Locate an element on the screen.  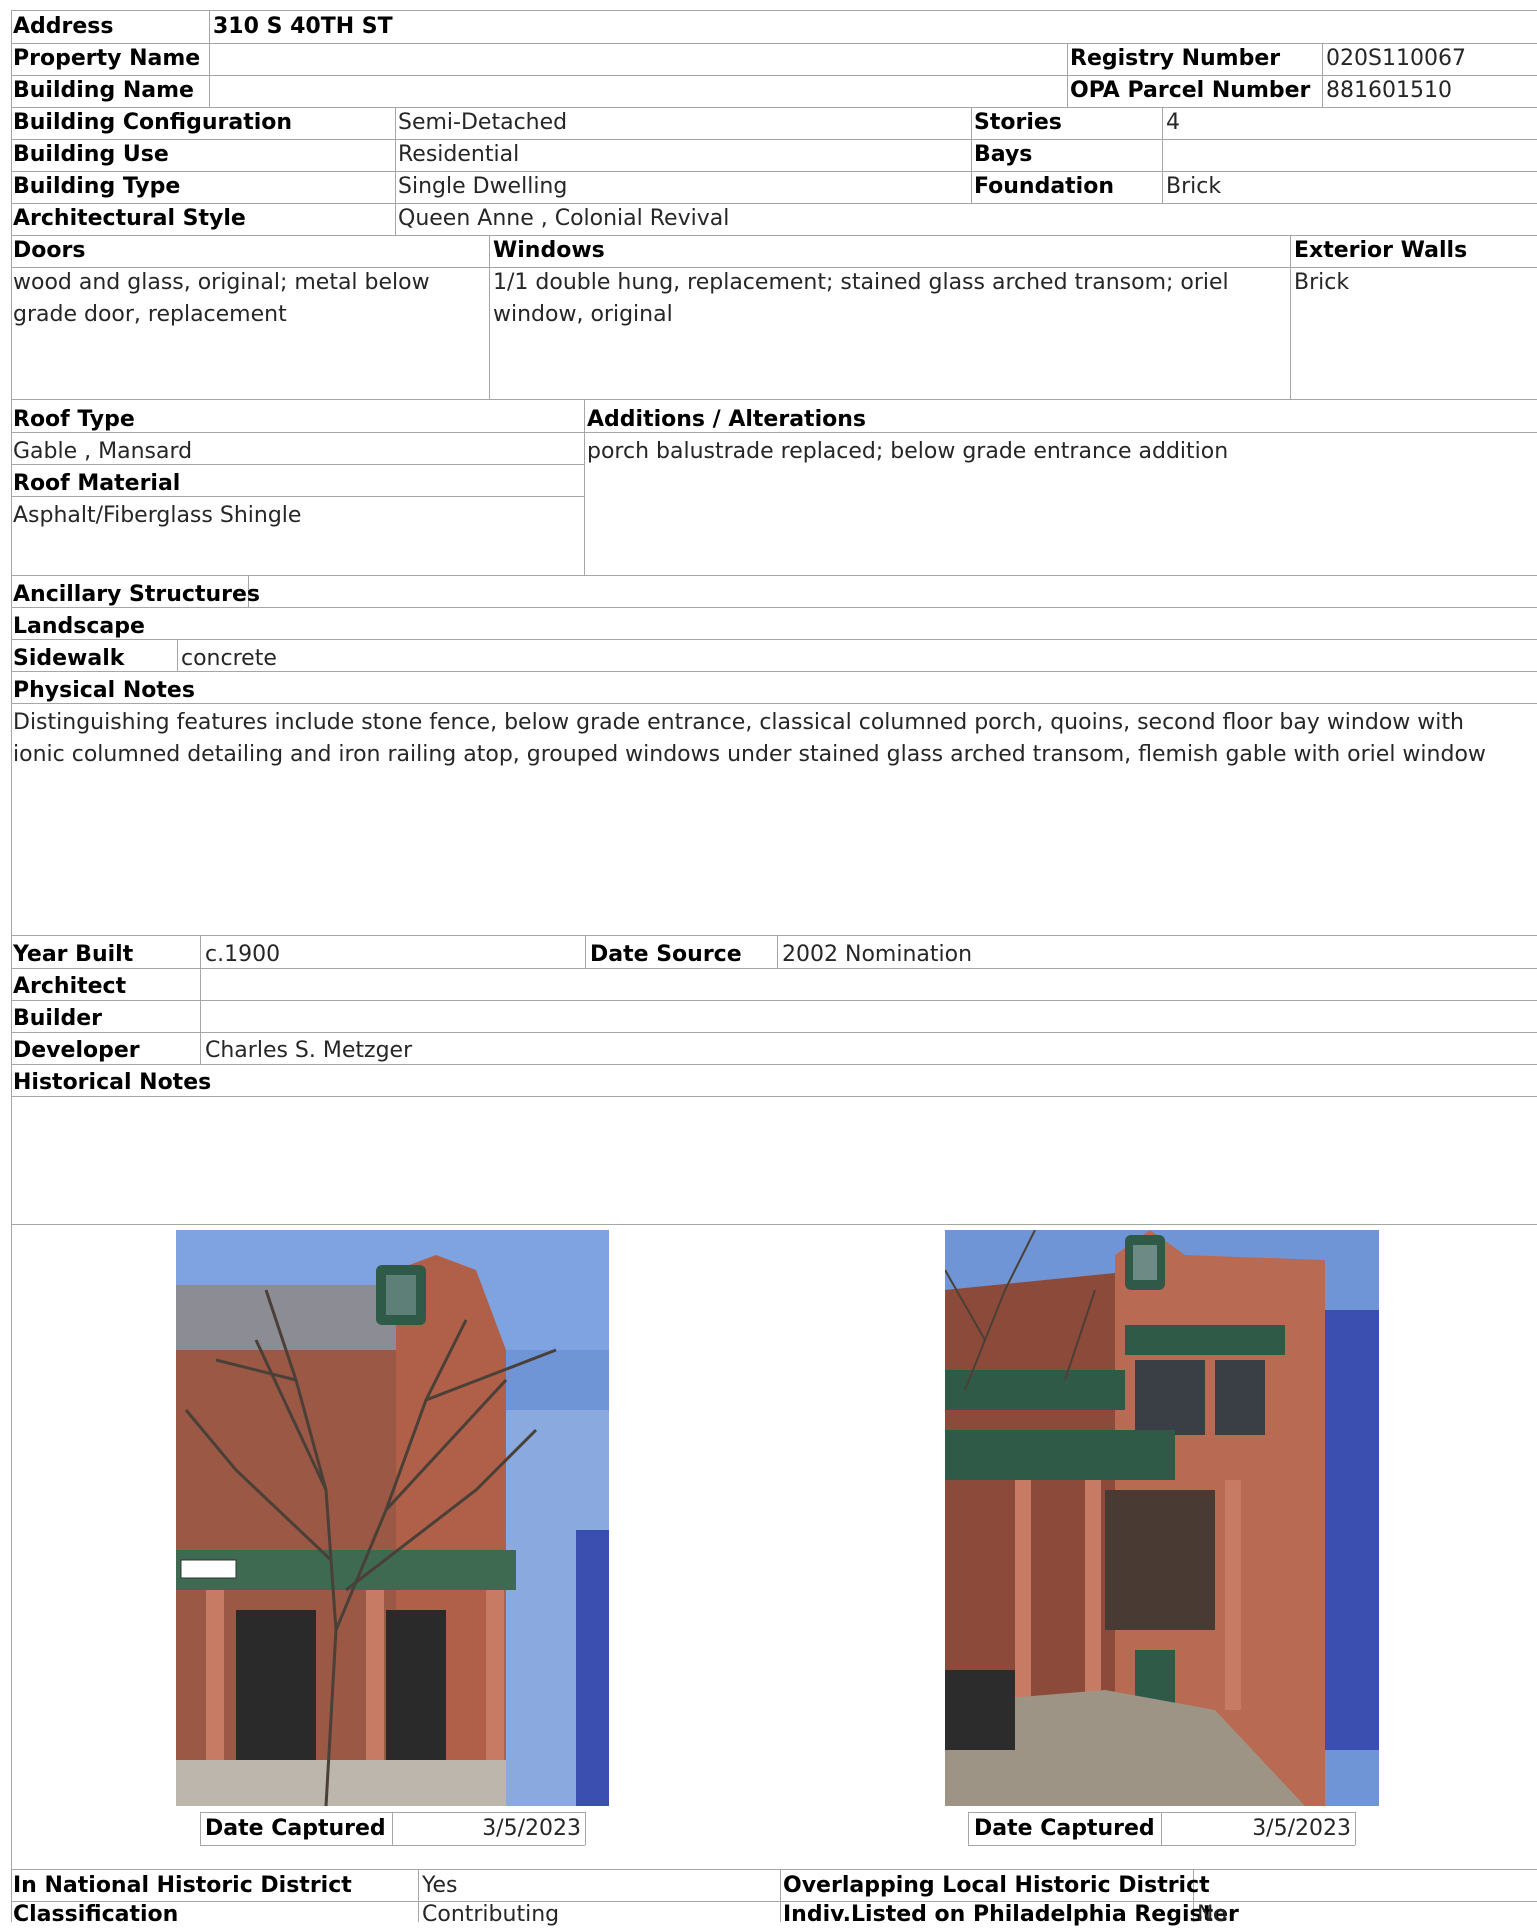
exterior-walls-value: Brick is located at coordinates (1322, 282).